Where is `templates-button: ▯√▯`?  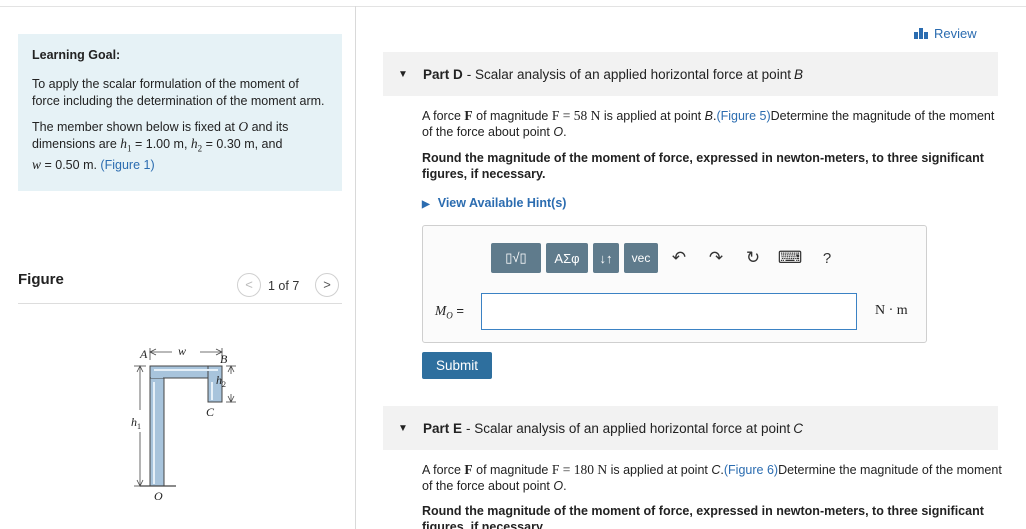
templates-button: ▯√▯ is located at coordinates (516, 258).